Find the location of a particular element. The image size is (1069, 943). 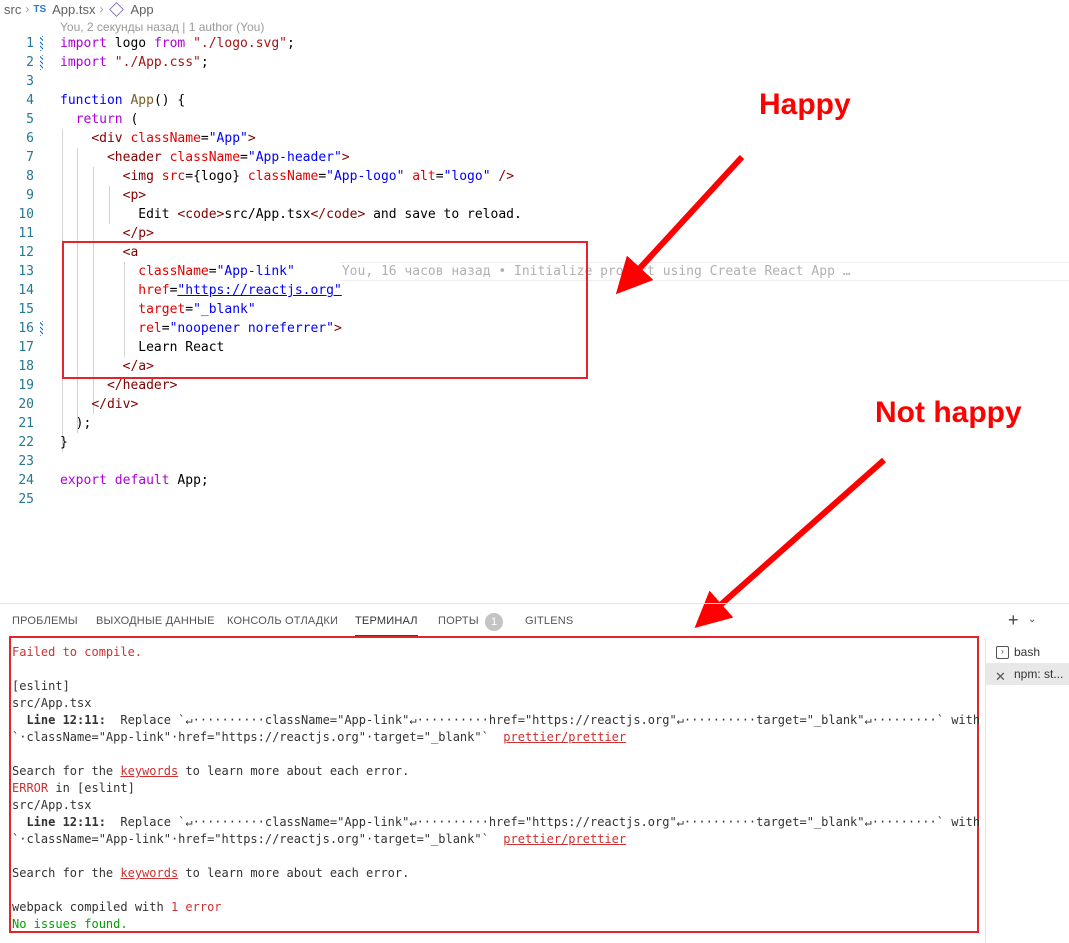

highlight-box-code is located at coordinates (325, 310).